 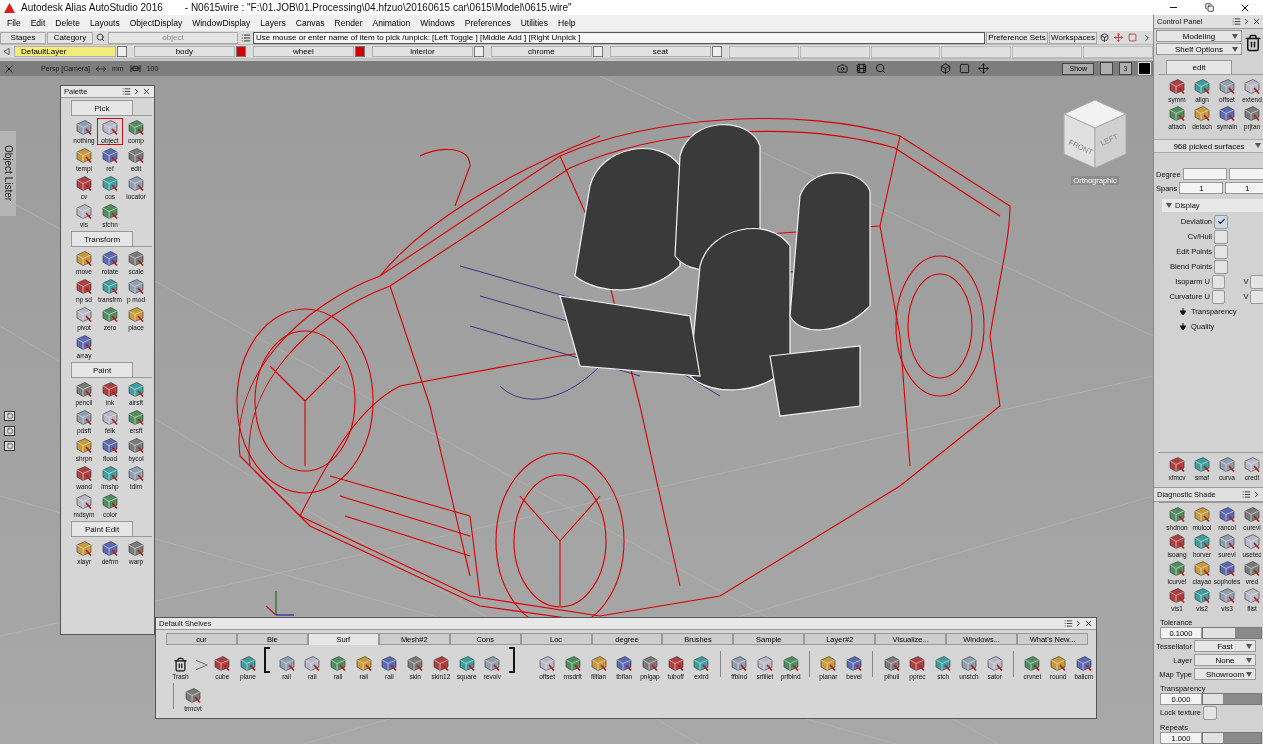 What do you see at coordinates (965, 68) in the screenshot?
I see `frame-icon` at bounding box center [965, 68].